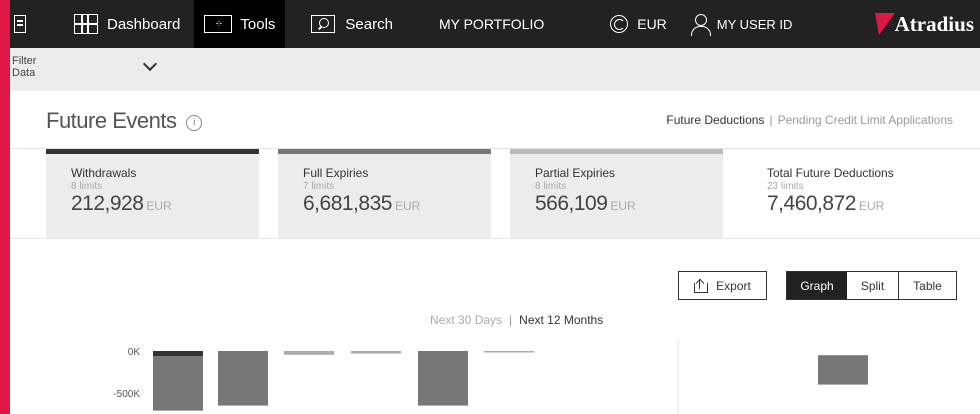 The width and height of the screenshot is (980, 414). Describe the element at coordinates (150, 64) in the screenshot. I see `chevron-down-icon` at that location.